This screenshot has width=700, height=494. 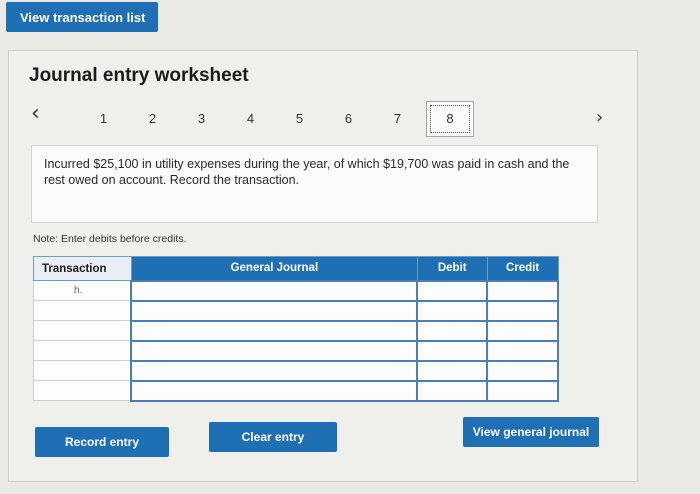 I want to click on view-transaction-list-button: View transaction list, so click(x=82, y=17).